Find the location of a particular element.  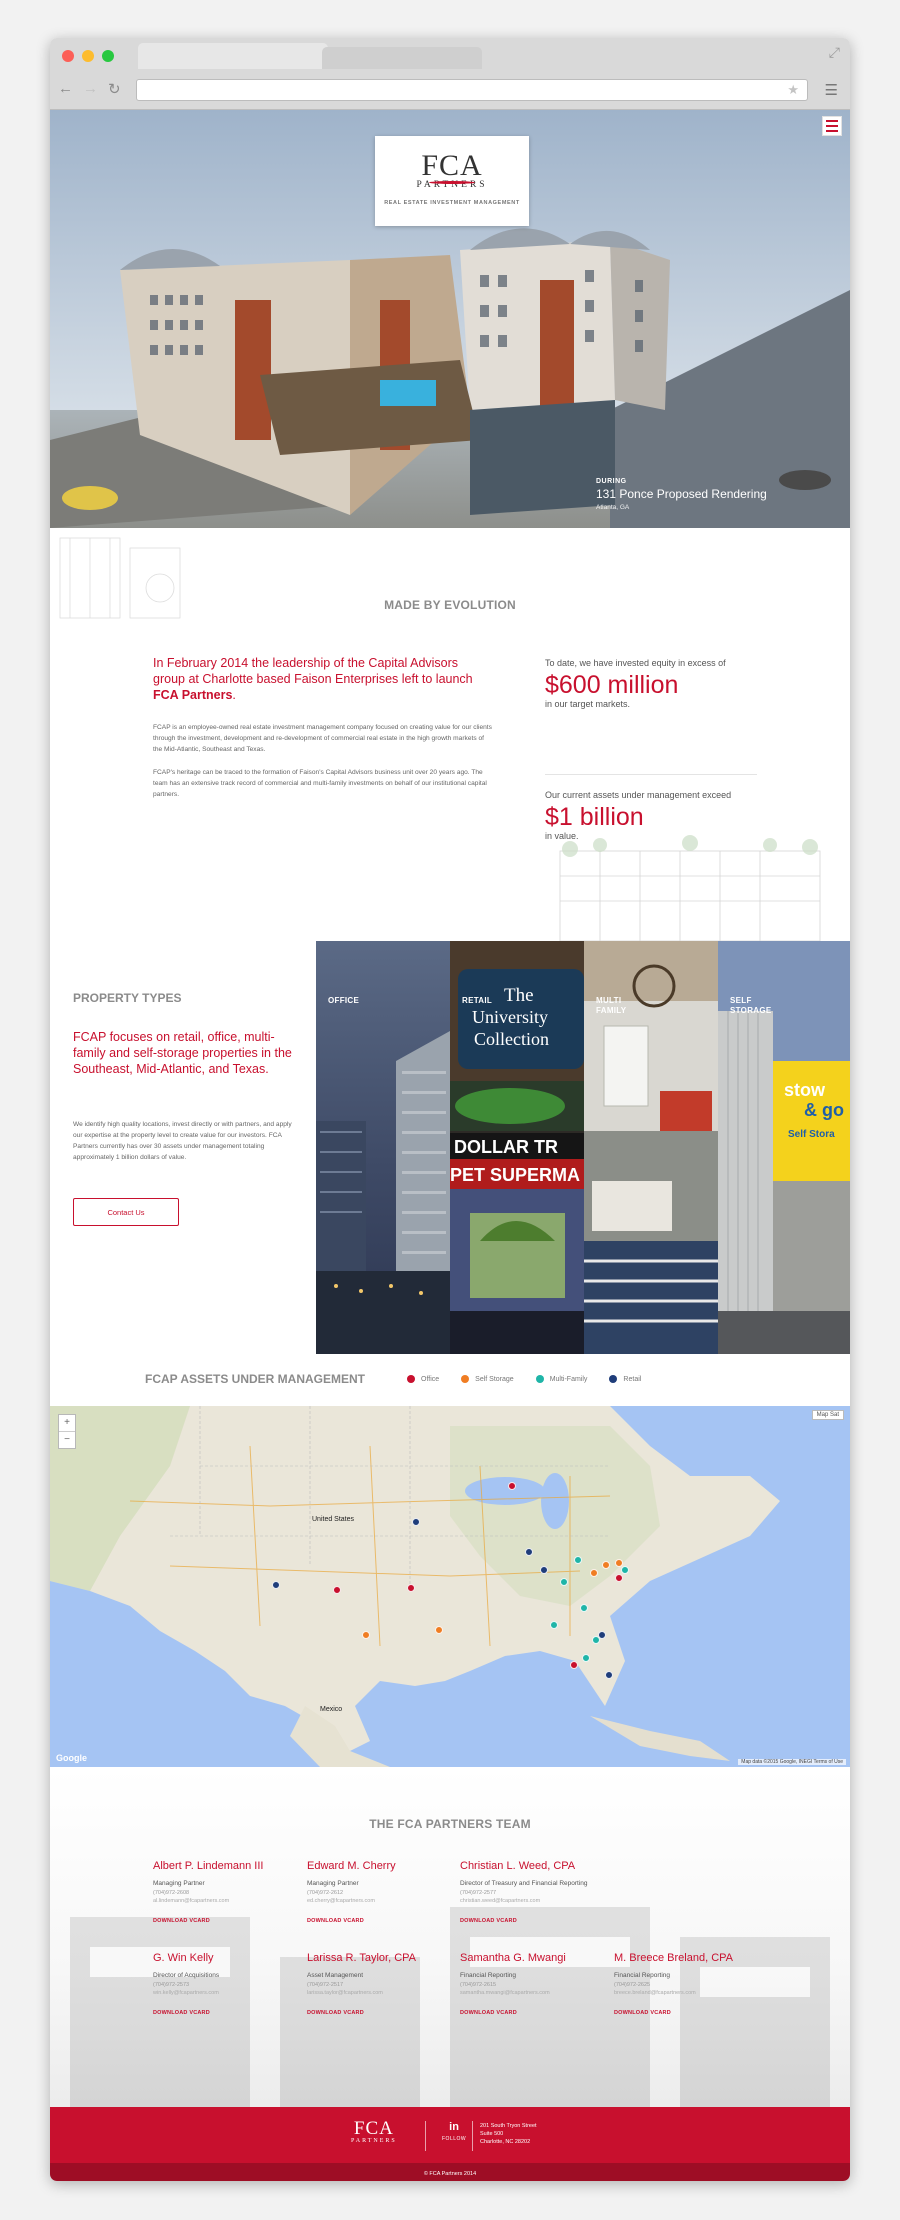

back-arrow-icon: ← is located at coordinates (65, 89).